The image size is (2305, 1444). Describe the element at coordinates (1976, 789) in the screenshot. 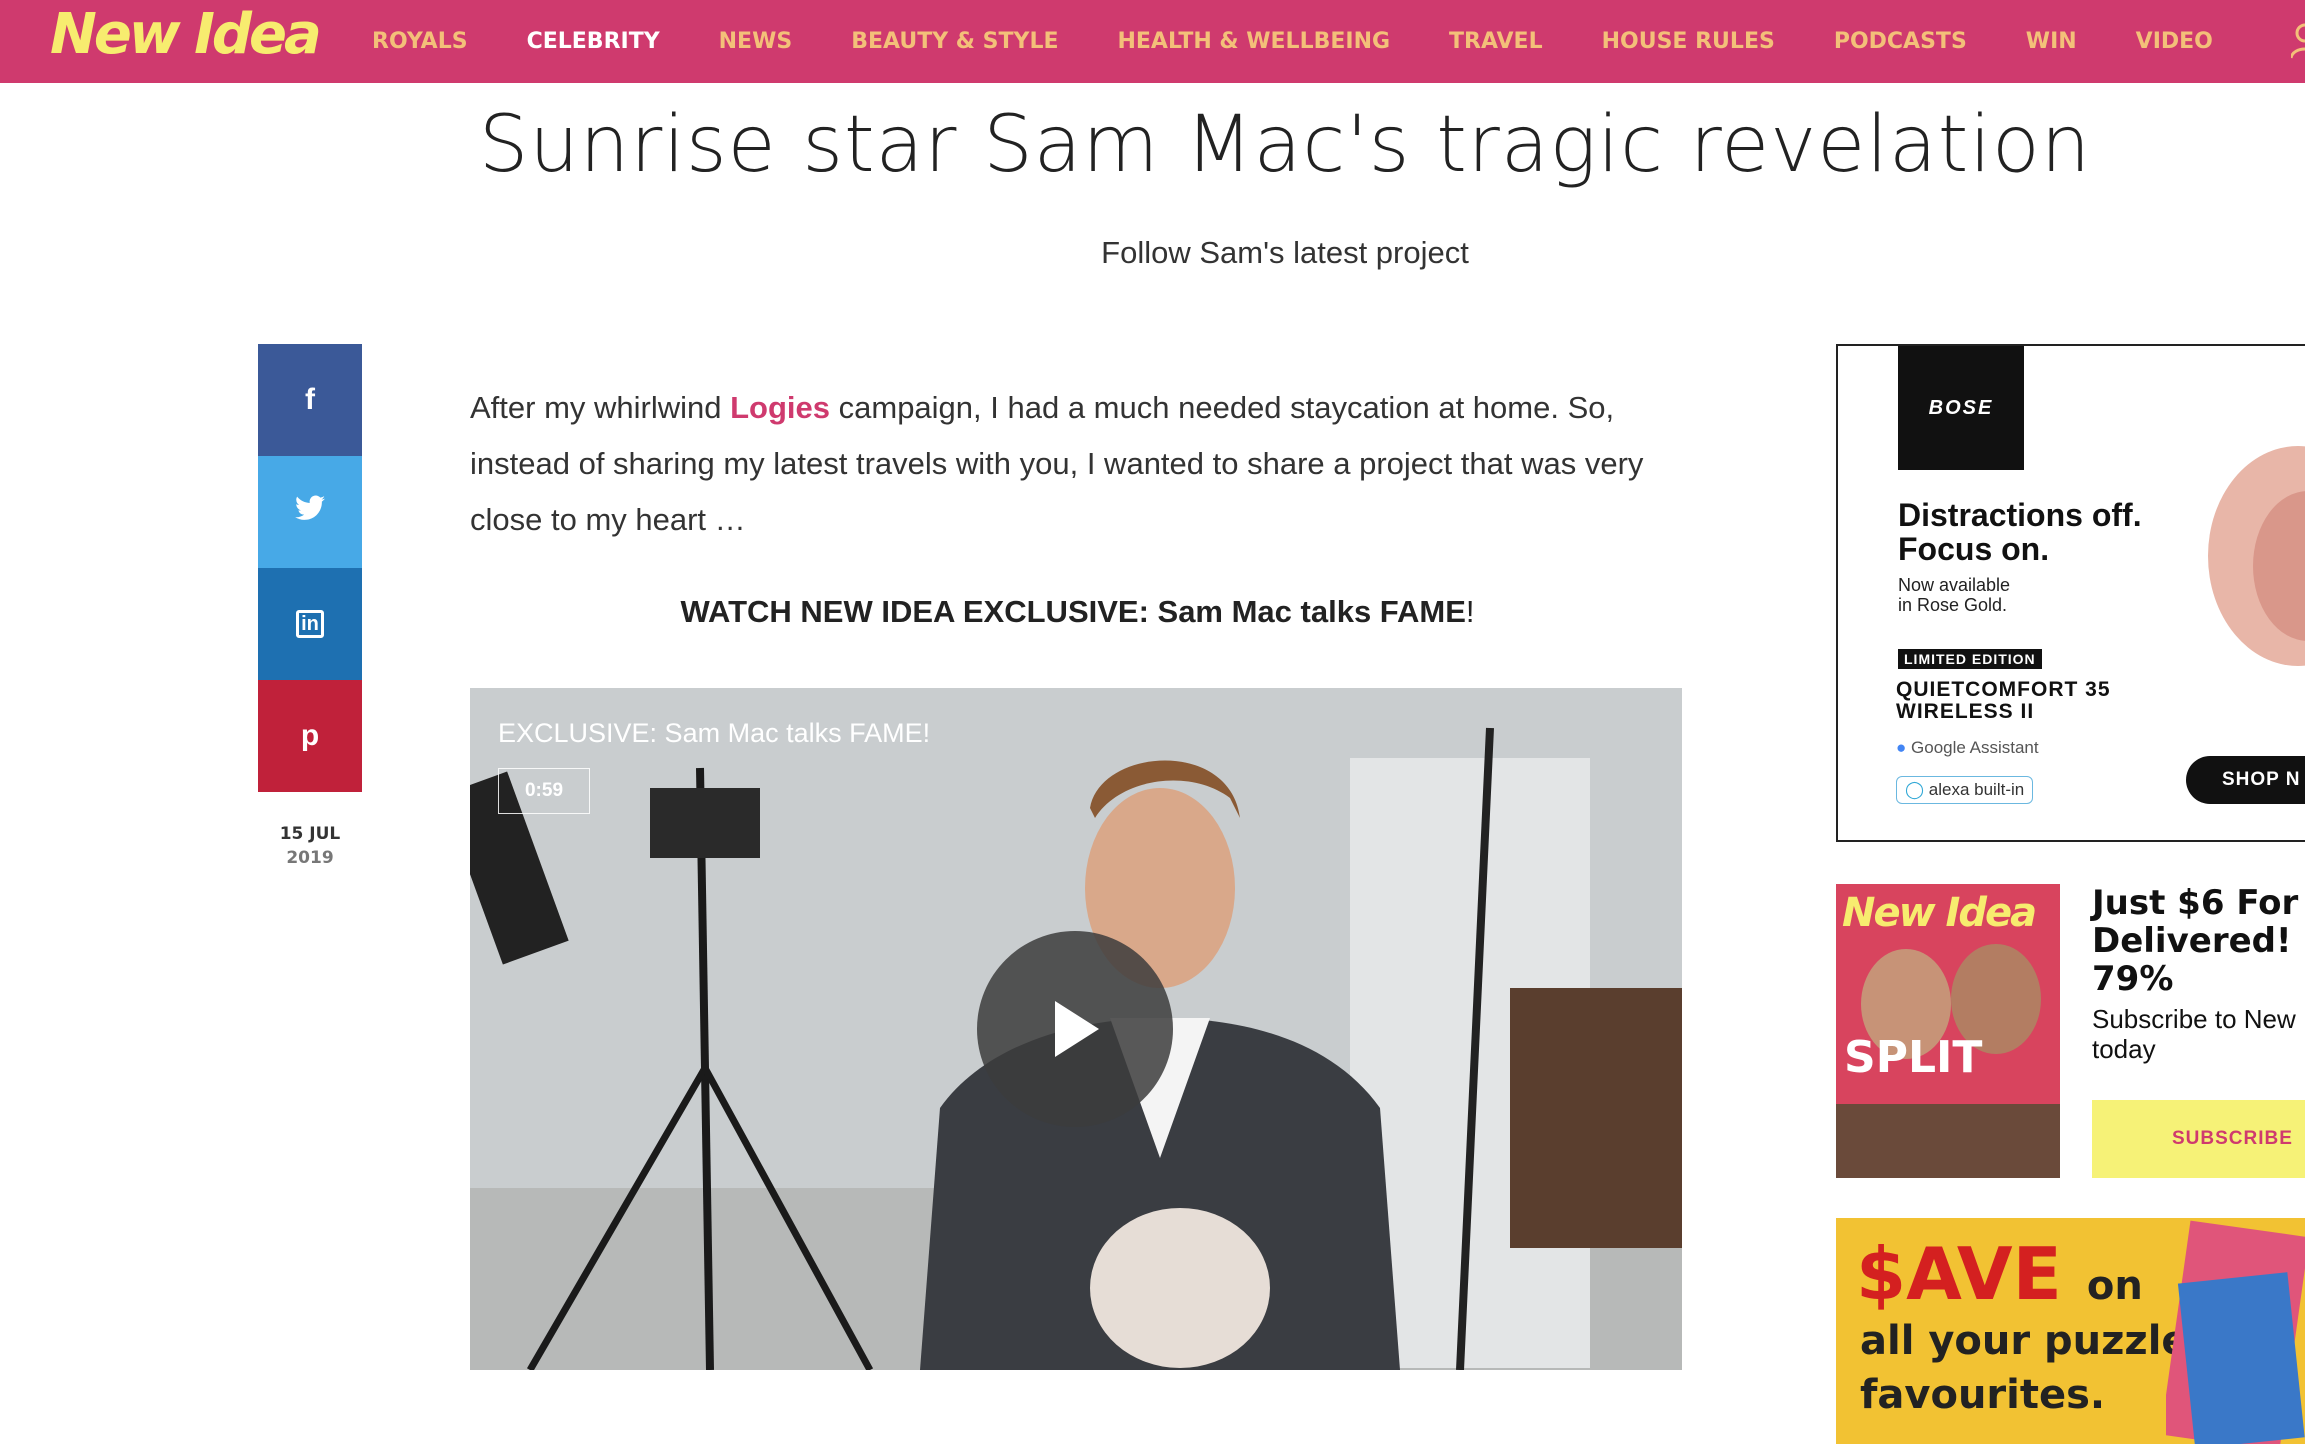

I see `alexa-text: alexa built-in` at that location.